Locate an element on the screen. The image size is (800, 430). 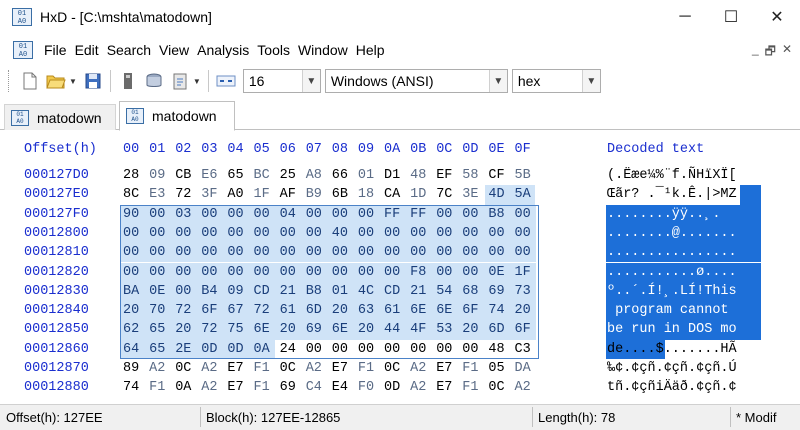
menu-search: Search is located at coordinates (129, 50).